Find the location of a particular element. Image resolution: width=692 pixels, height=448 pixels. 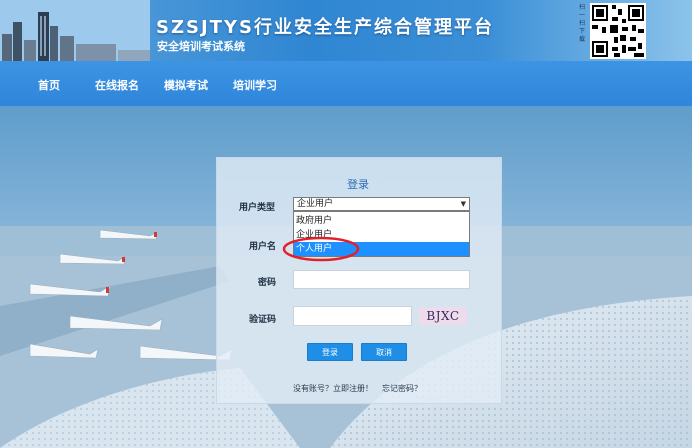

main-nav: 首页 在线报名 模拟考试 培训学习 is located at coordinates (346, 83).